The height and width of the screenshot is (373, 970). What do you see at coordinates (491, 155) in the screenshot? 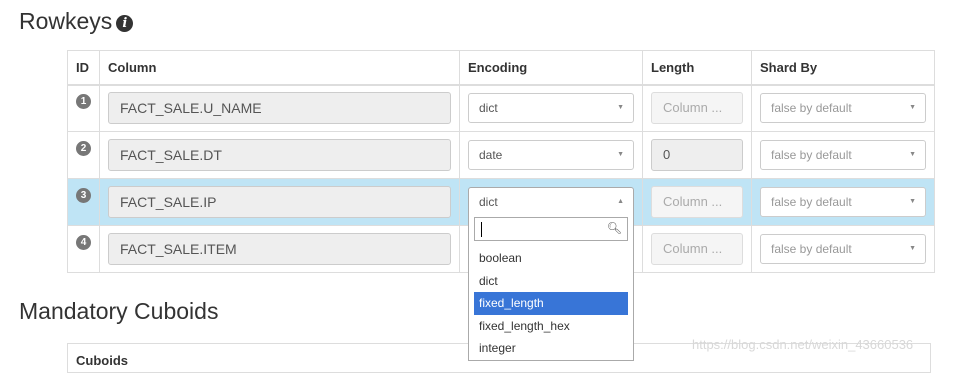
I see `encoding-value: date` at bounding box center [491, 155].